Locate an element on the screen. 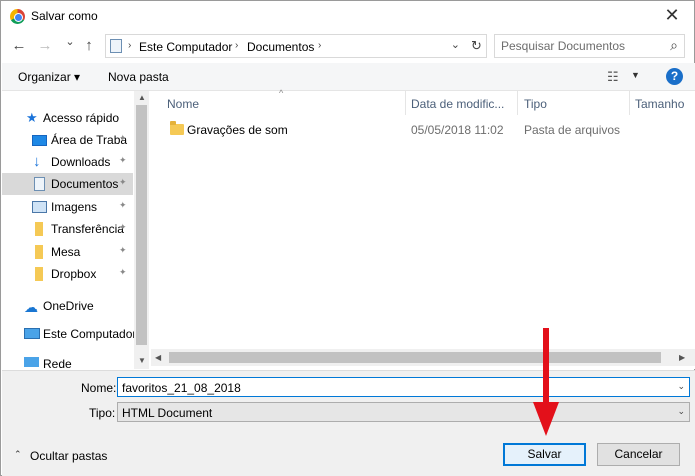  organize-menu-button: Organizar ▾ is located at coordinates (49, 77).